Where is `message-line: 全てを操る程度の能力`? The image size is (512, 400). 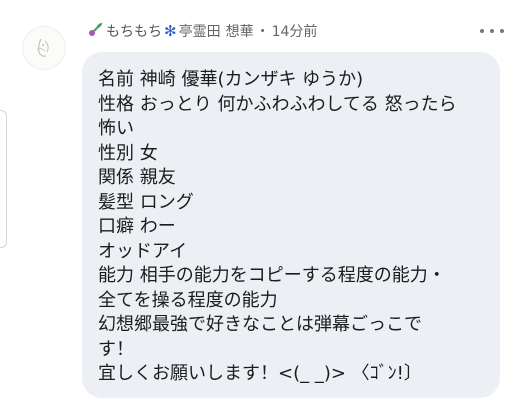
message-line: 全てを操る程度の能力 is located at coordinates (188, 300).